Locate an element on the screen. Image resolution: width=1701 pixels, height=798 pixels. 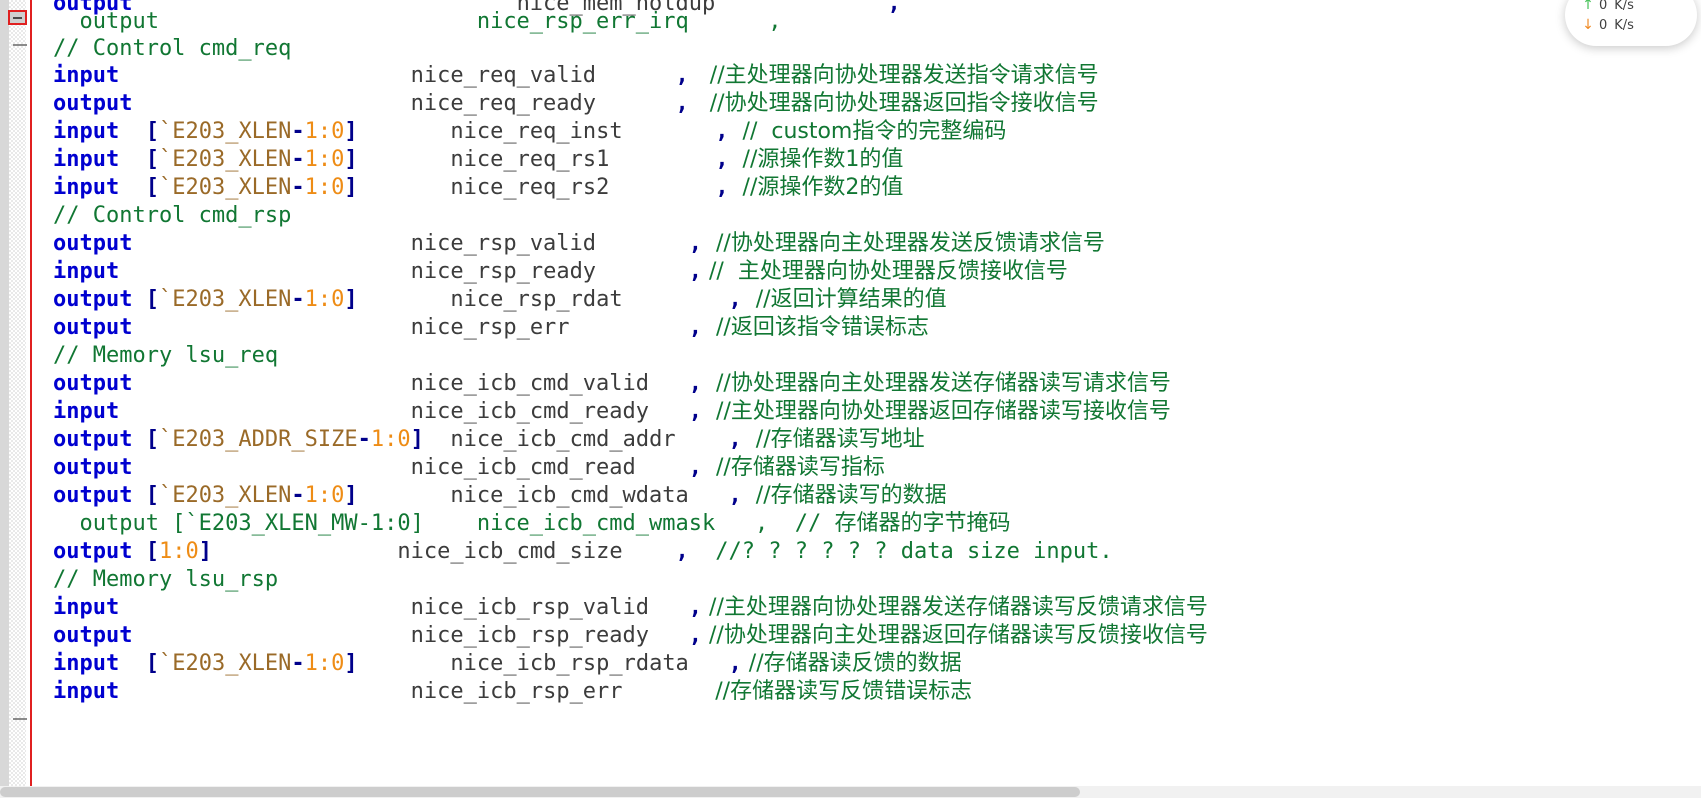
code-token-comment-cn: //协处理器向主处理器发送存储器读写请求信号 is located at coordinates (936, 383).